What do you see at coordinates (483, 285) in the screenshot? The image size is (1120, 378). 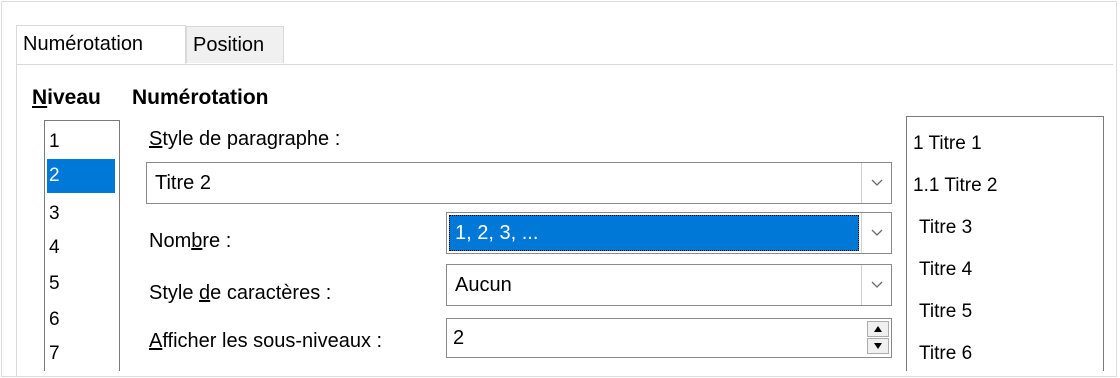 I see `char-style-value: Aucun` at bounding box center [483, 285].